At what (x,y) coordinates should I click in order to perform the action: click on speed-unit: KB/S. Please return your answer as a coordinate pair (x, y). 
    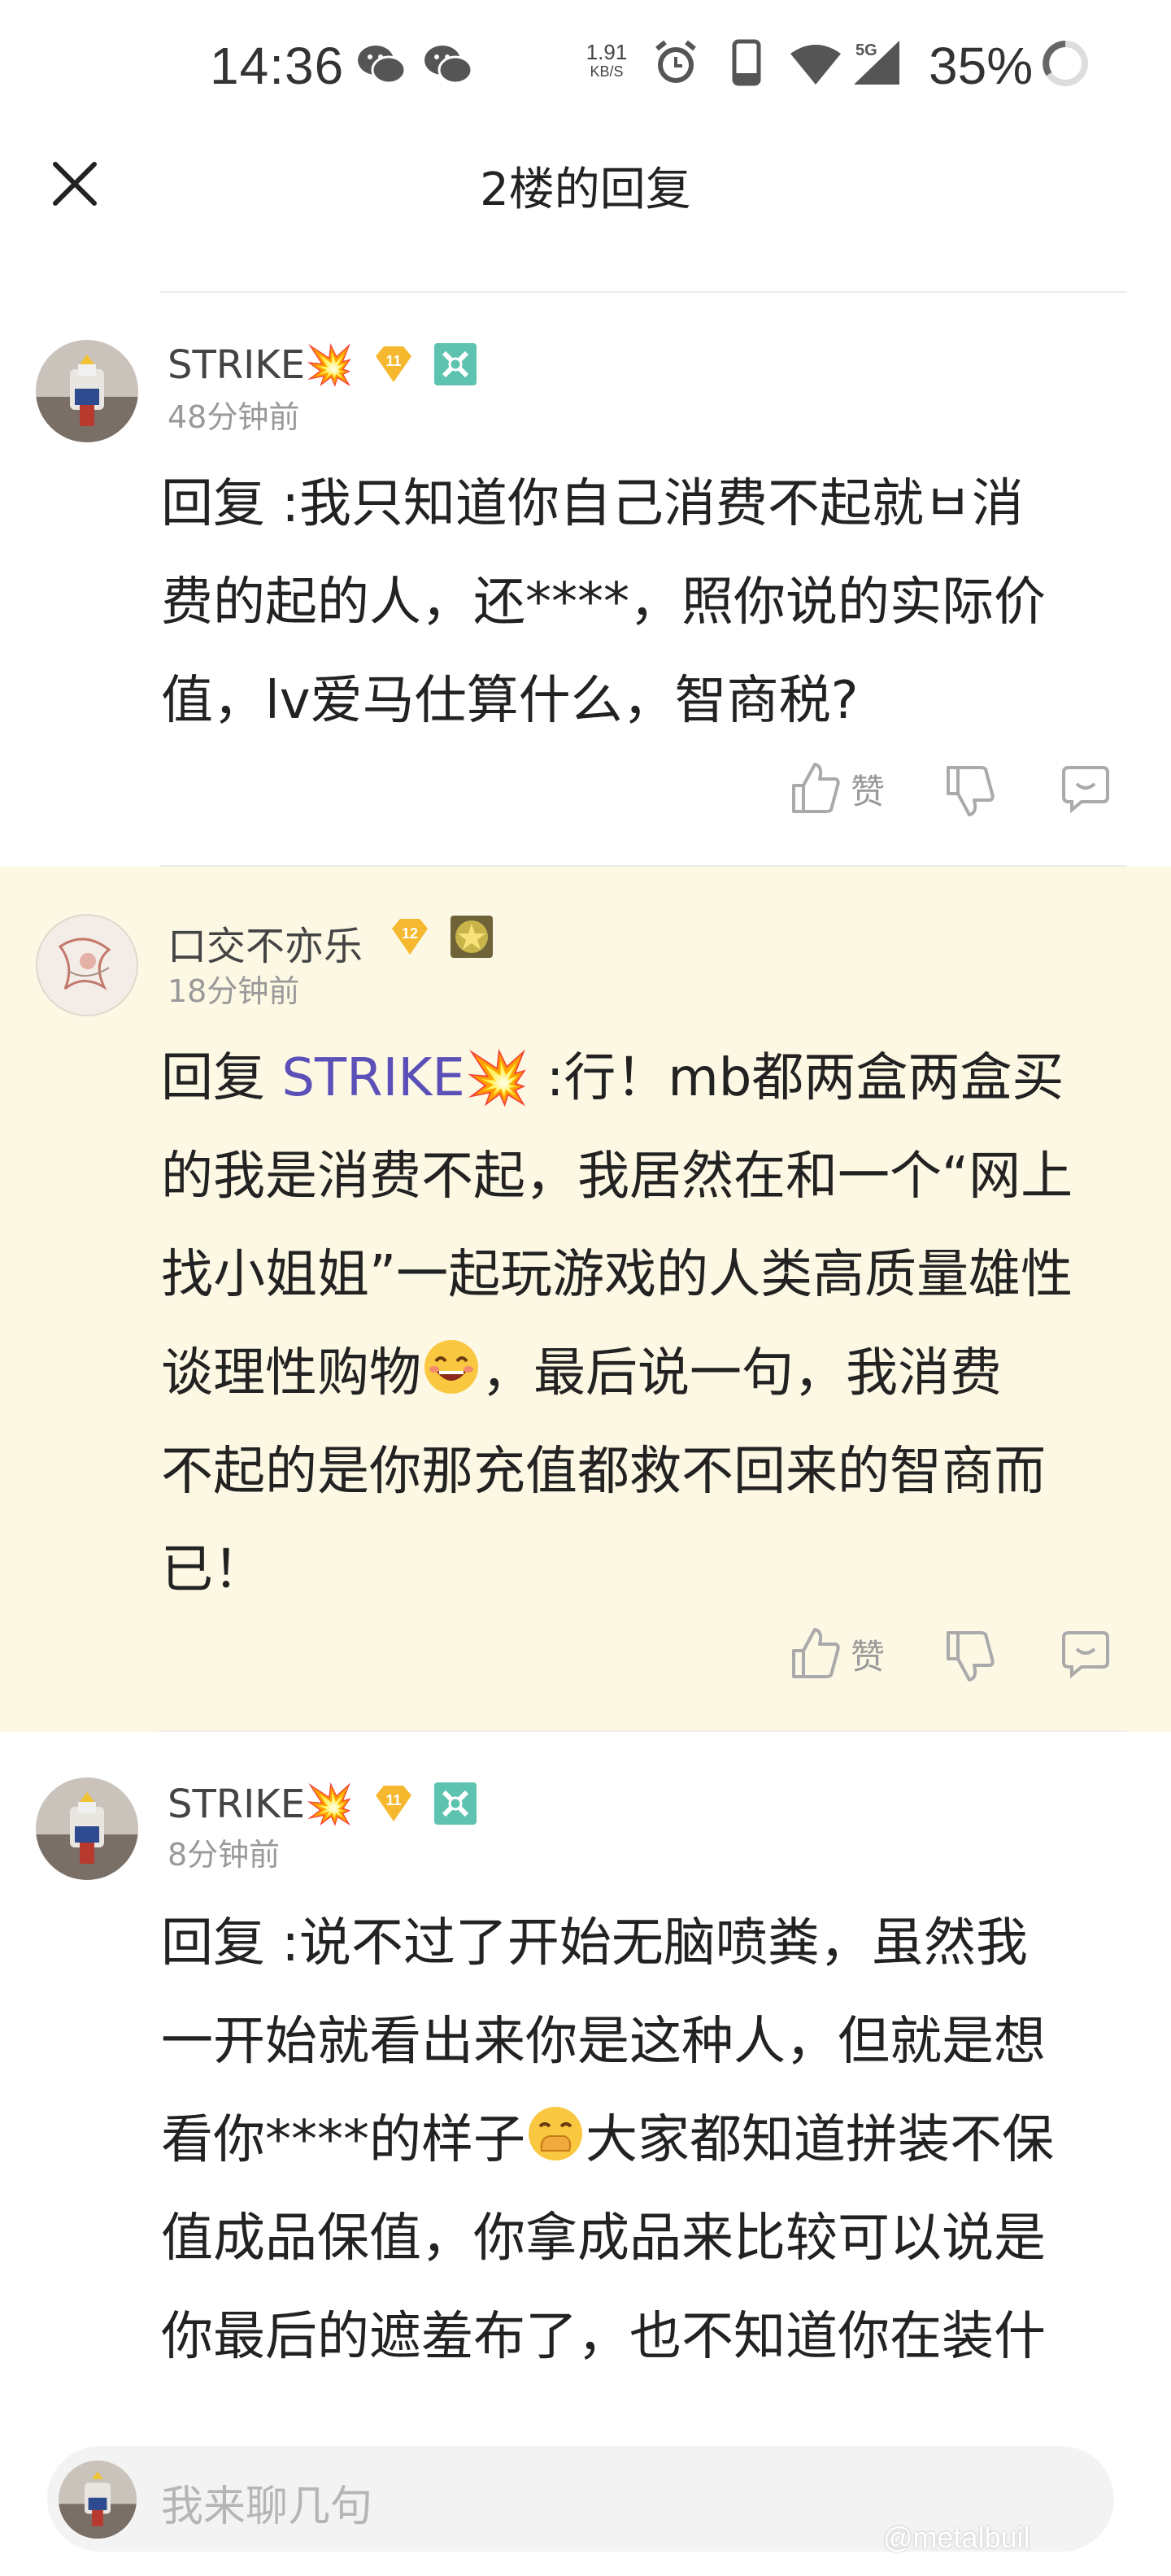
    Looking at the image, I should click on (607, 72).